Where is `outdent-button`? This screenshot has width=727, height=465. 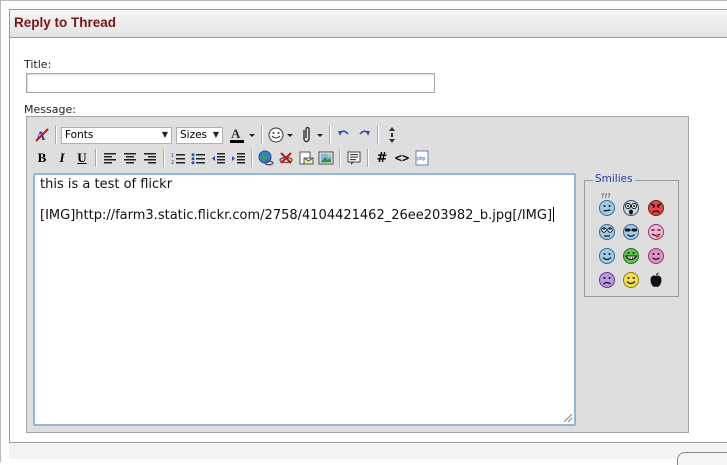 outdent-button is located at coordinates (218, 158).